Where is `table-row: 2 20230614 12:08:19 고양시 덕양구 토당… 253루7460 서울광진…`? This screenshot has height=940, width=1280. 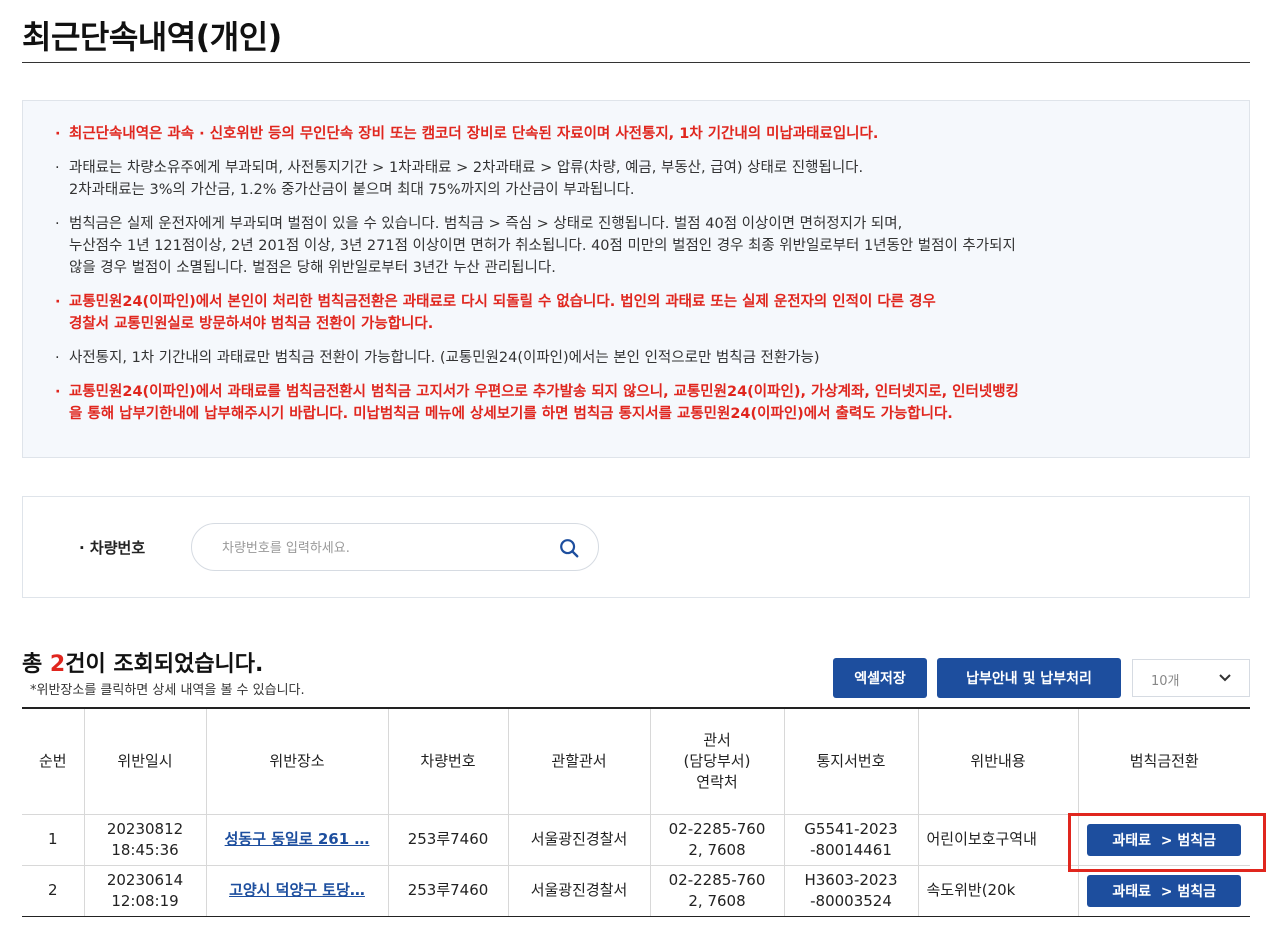 table-row: 2 20230614 12:08:19 고양시 덕양구 토당… 253루7460 서울광진… is located at coordinates (636, 890).